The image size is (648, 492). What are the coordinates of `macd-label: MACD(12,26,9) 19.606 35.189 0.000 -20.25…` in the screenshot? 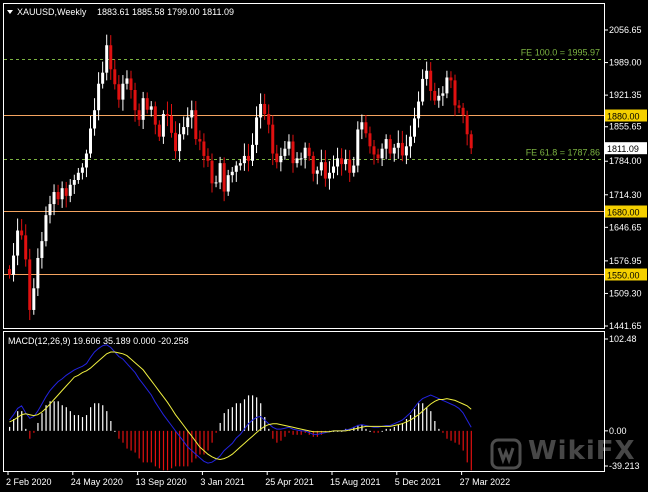 It's located at (98, 341).